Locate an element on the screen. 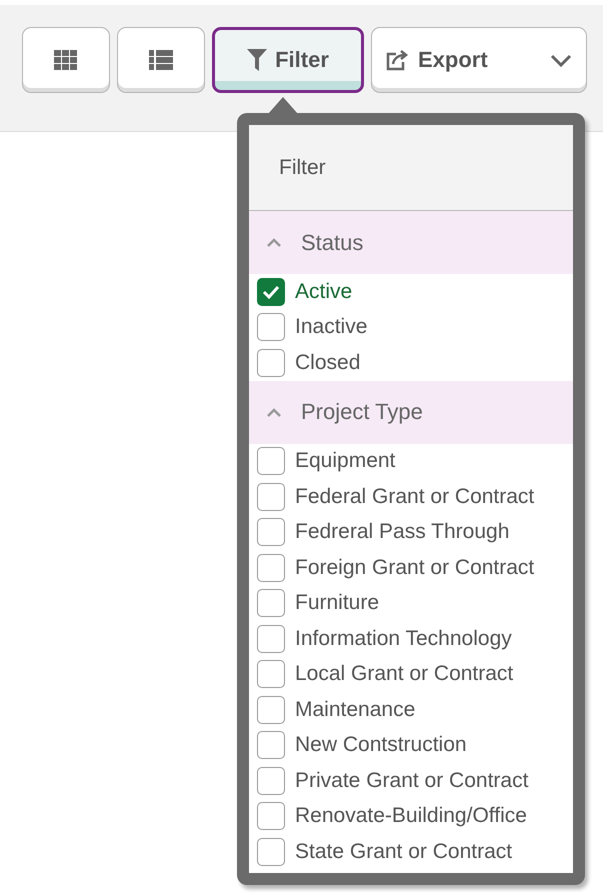  check-icon is located at coordinates (271, 291).